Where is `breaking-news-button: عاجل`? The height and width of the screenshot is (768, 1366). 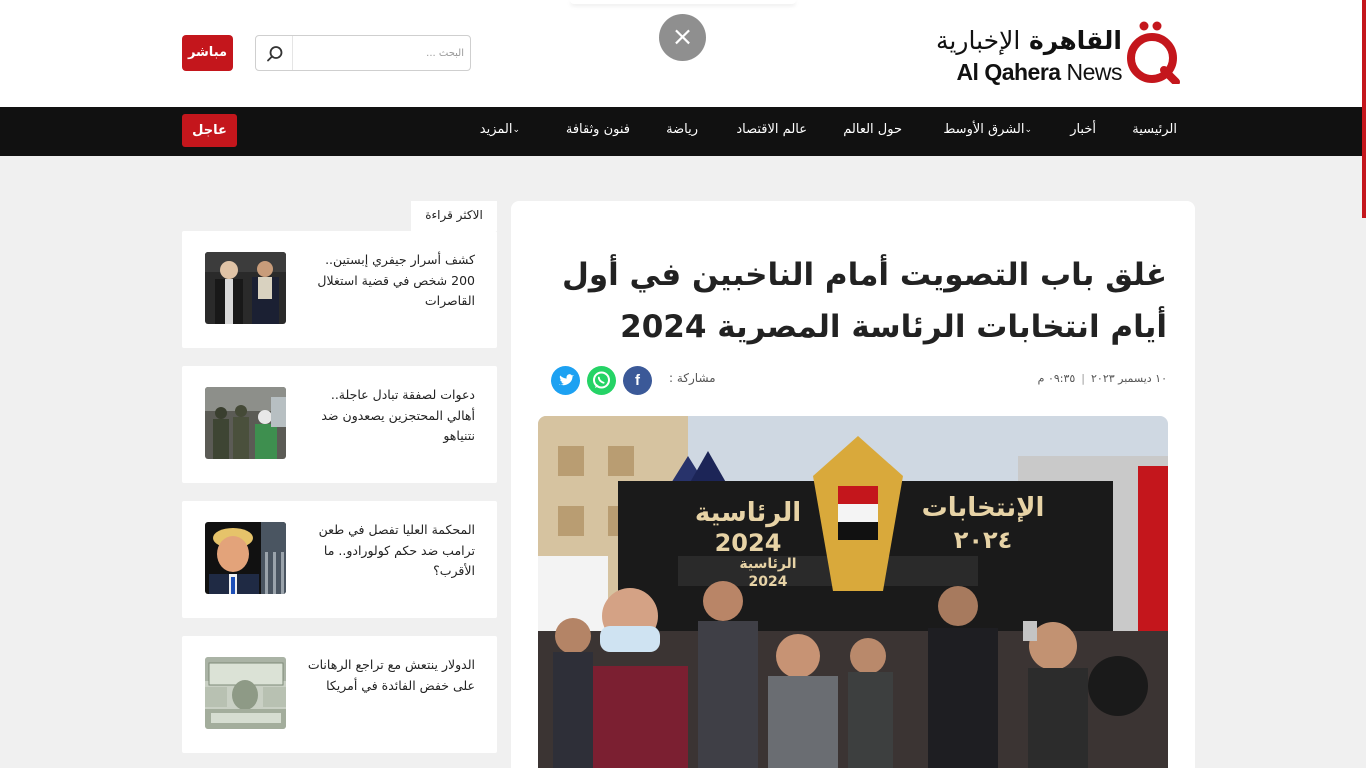 breaking-news-button: عاجل is located at coordinates (209, 130).